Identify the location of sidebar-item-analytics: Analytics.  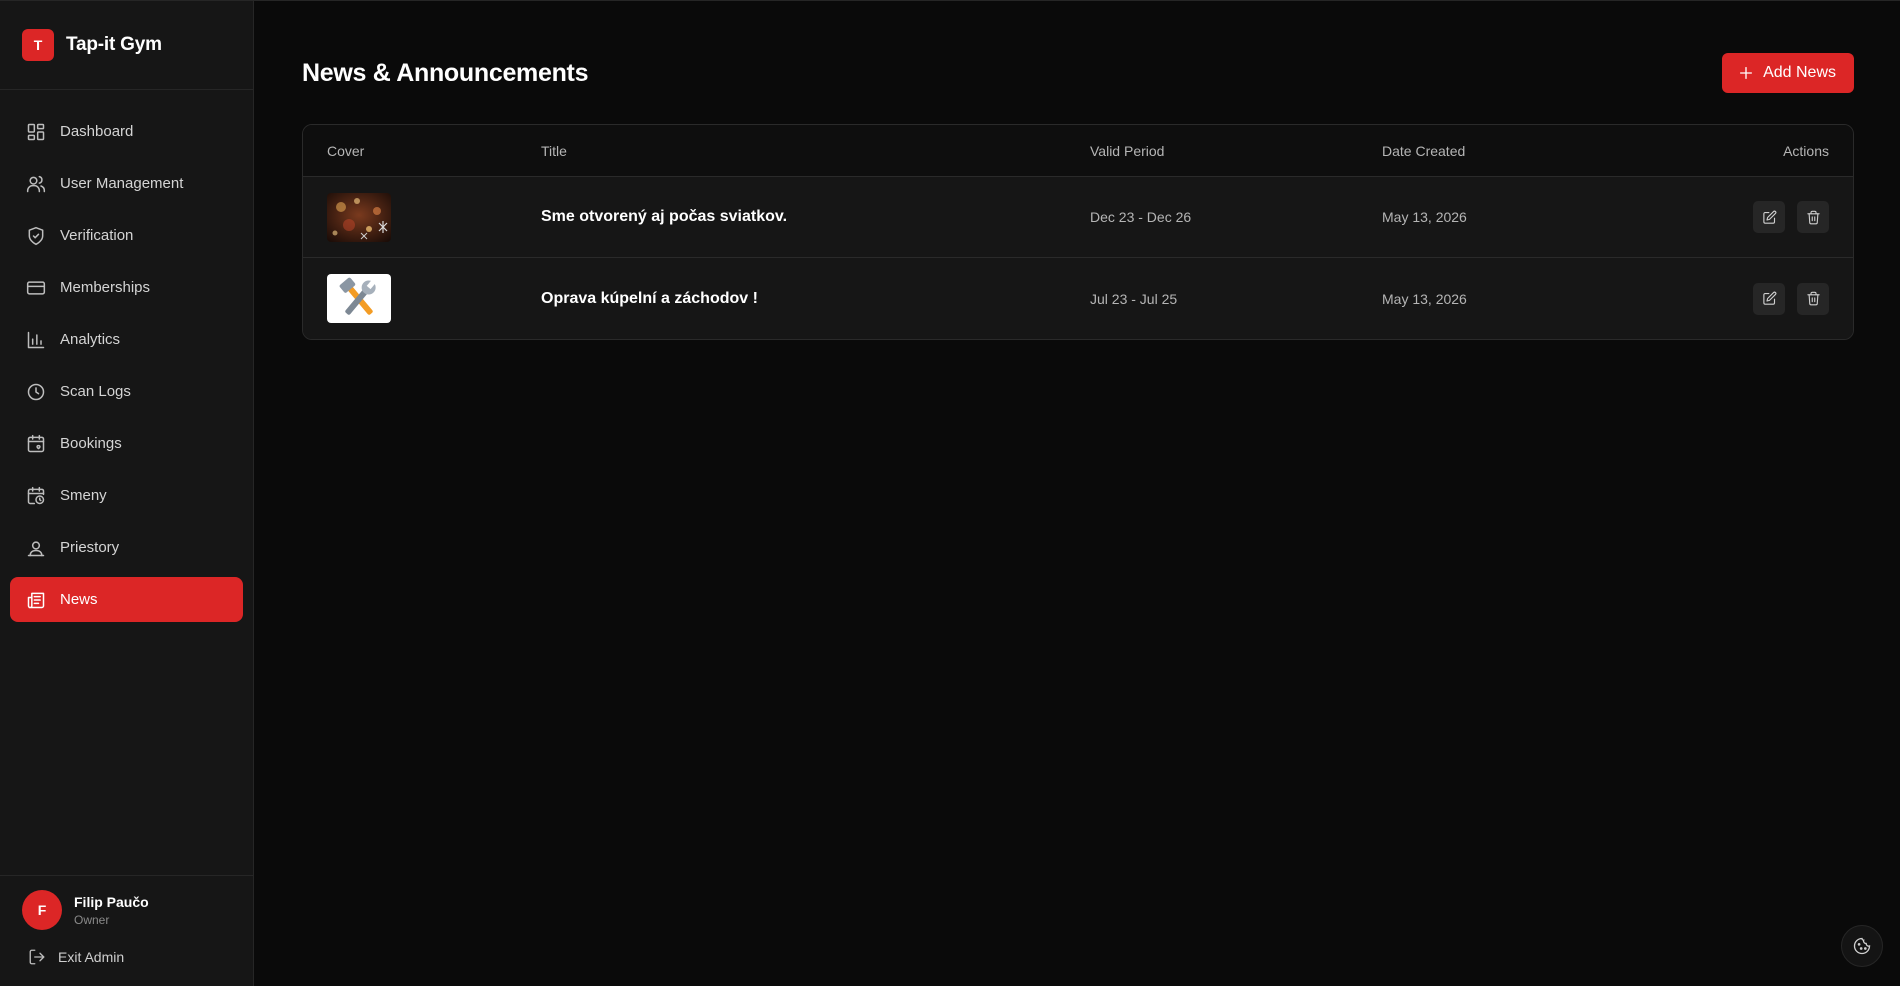
(126, 339).